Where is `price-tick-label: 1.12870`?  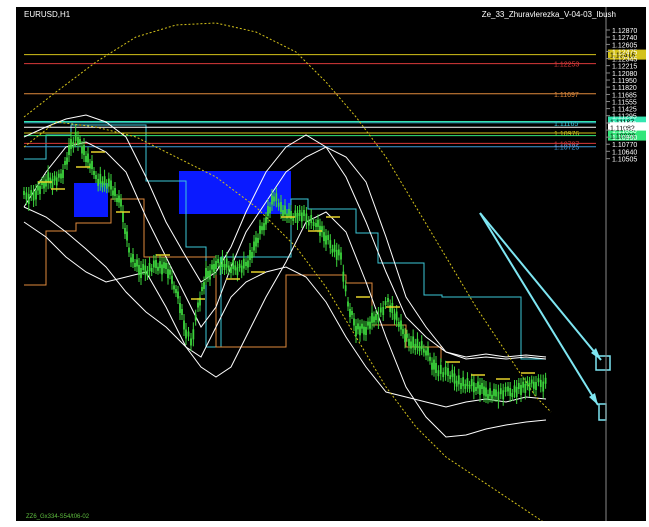 price-tick-label: 1.12870 is located at coordinates (624, 31).